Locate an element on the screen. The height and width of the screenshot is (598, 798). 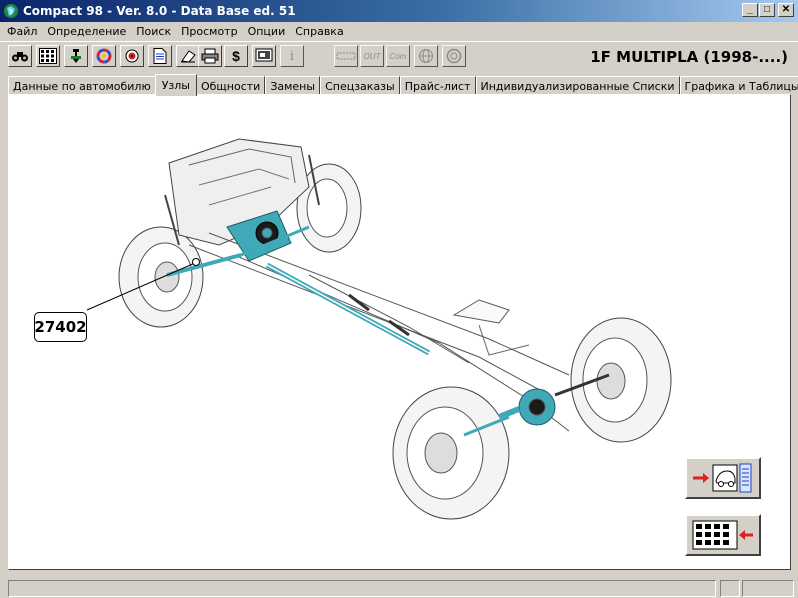
callout-anchor is located at coordinates (196, 262).